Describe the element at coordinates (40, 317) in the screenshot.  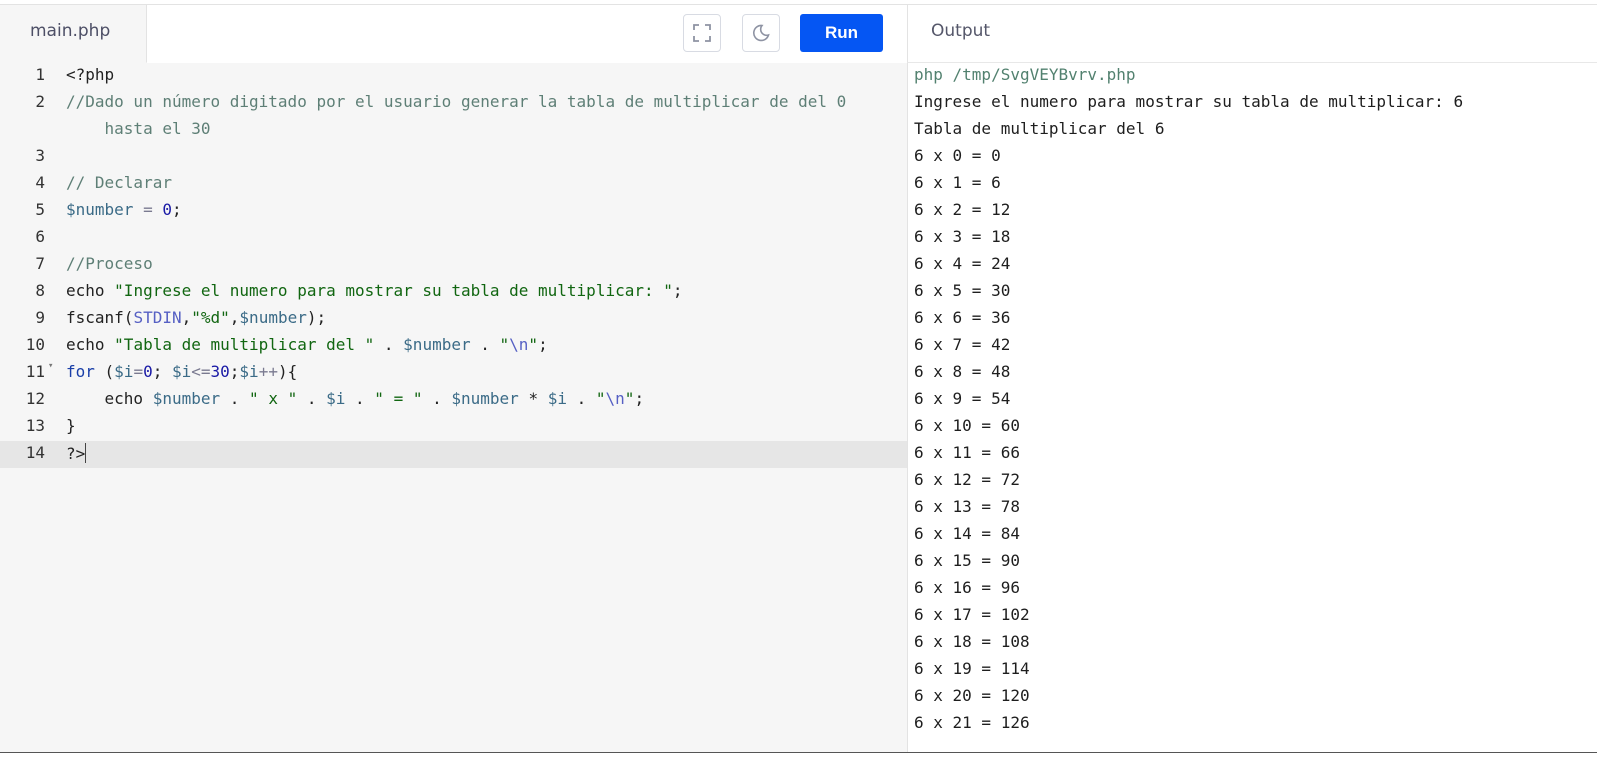
I see `line-number: 9` at that location.